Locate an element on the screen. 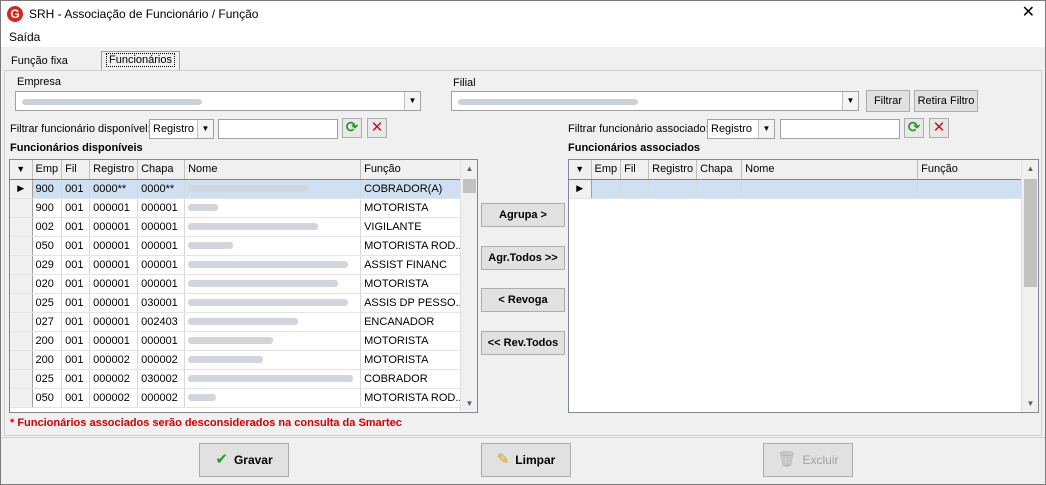 Image resolution: width=1046 pixels, height=485 pixels. tab-funcao-fixa: Função fixa is located at coordinates (39, 62).